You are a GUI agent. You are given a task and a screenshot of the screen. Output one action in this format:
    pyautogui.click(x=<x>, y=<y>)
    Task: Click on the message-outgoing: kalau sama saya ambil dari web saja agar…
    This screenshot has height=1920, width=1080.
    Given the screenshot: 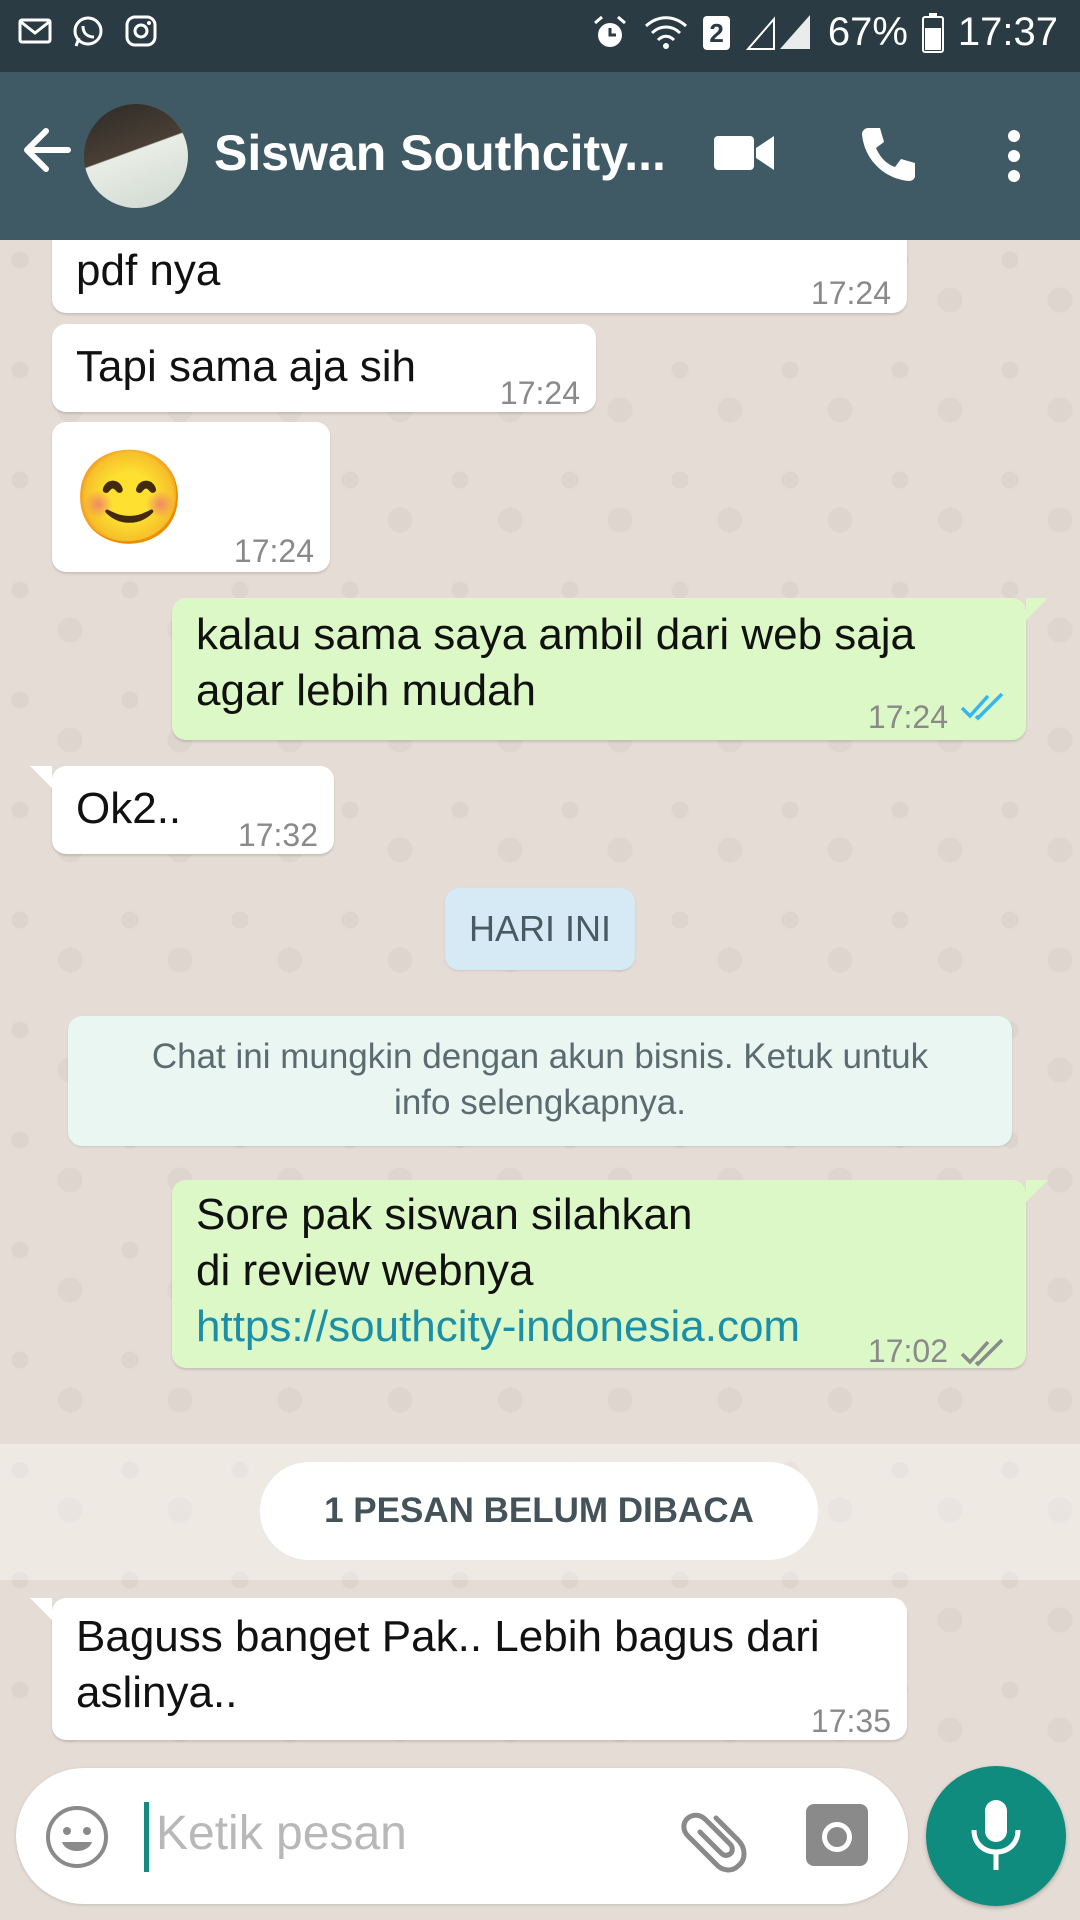 What is the action you would take?
    pyautogui.click(x=599, y=669)
    